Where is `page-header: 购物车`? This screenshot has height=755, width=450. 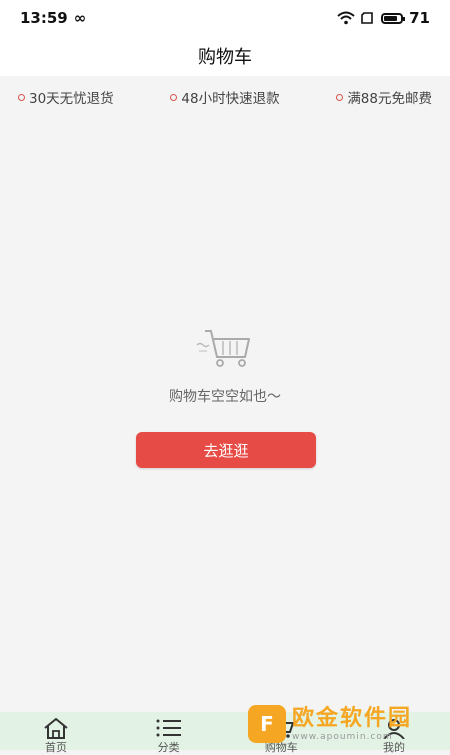
page-header: 购物车 is located at coordinates (225, 56).